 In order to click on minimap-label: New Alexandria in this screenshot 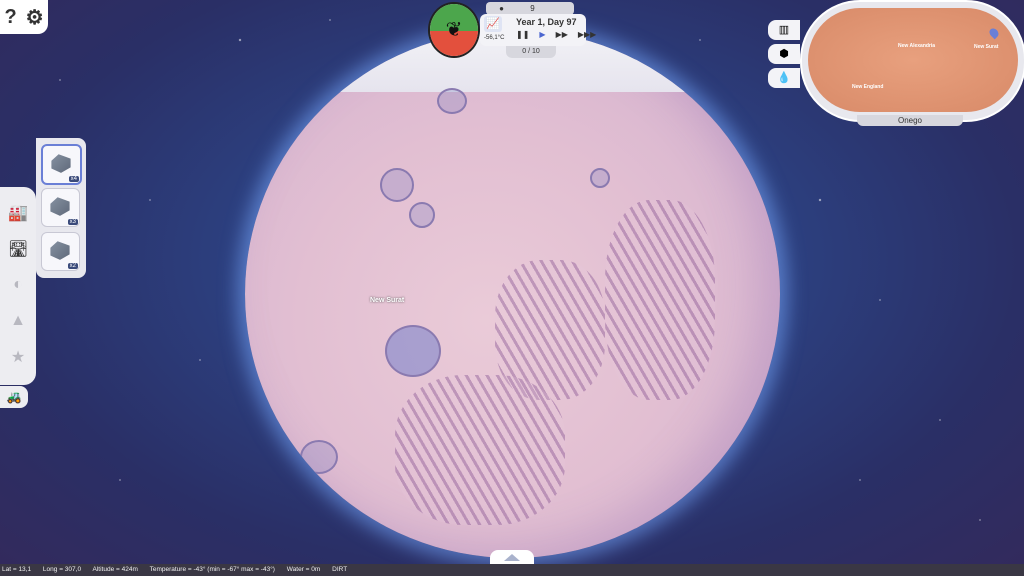, I will do `click(917, 46)`.